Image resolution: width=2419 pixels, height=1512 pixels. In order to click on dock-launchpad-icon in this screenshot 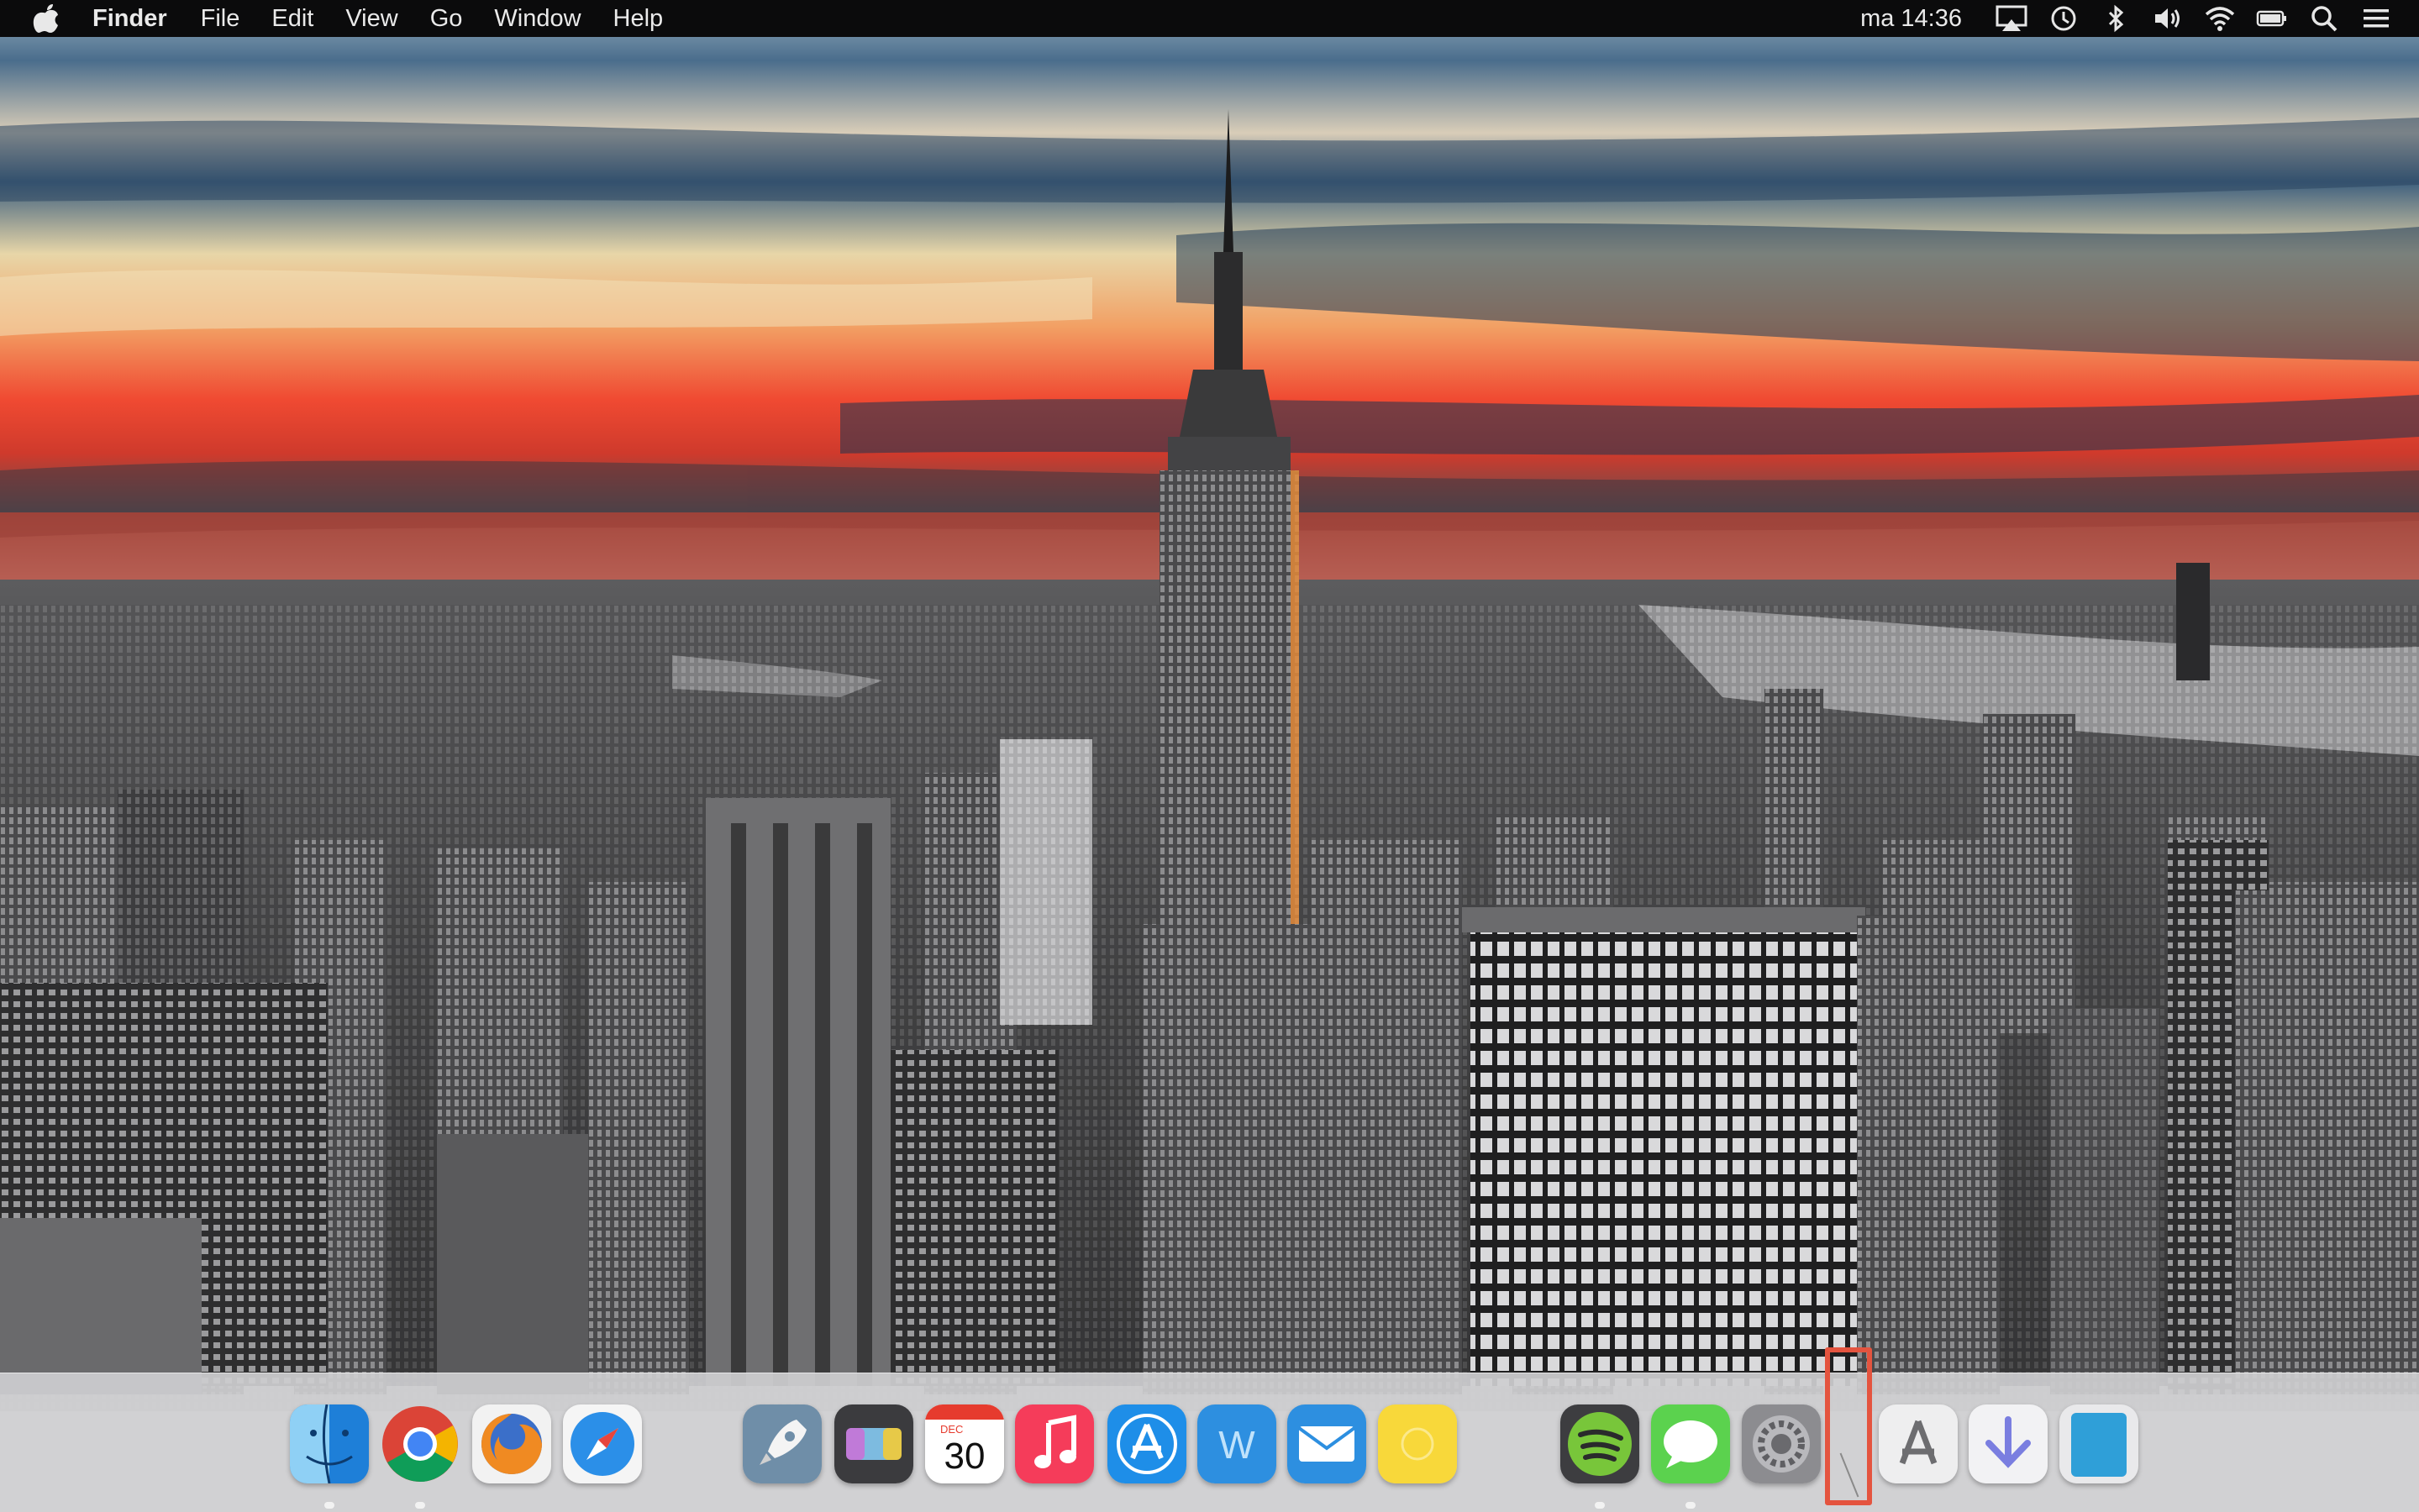, I will do `click(782, 1443)`.